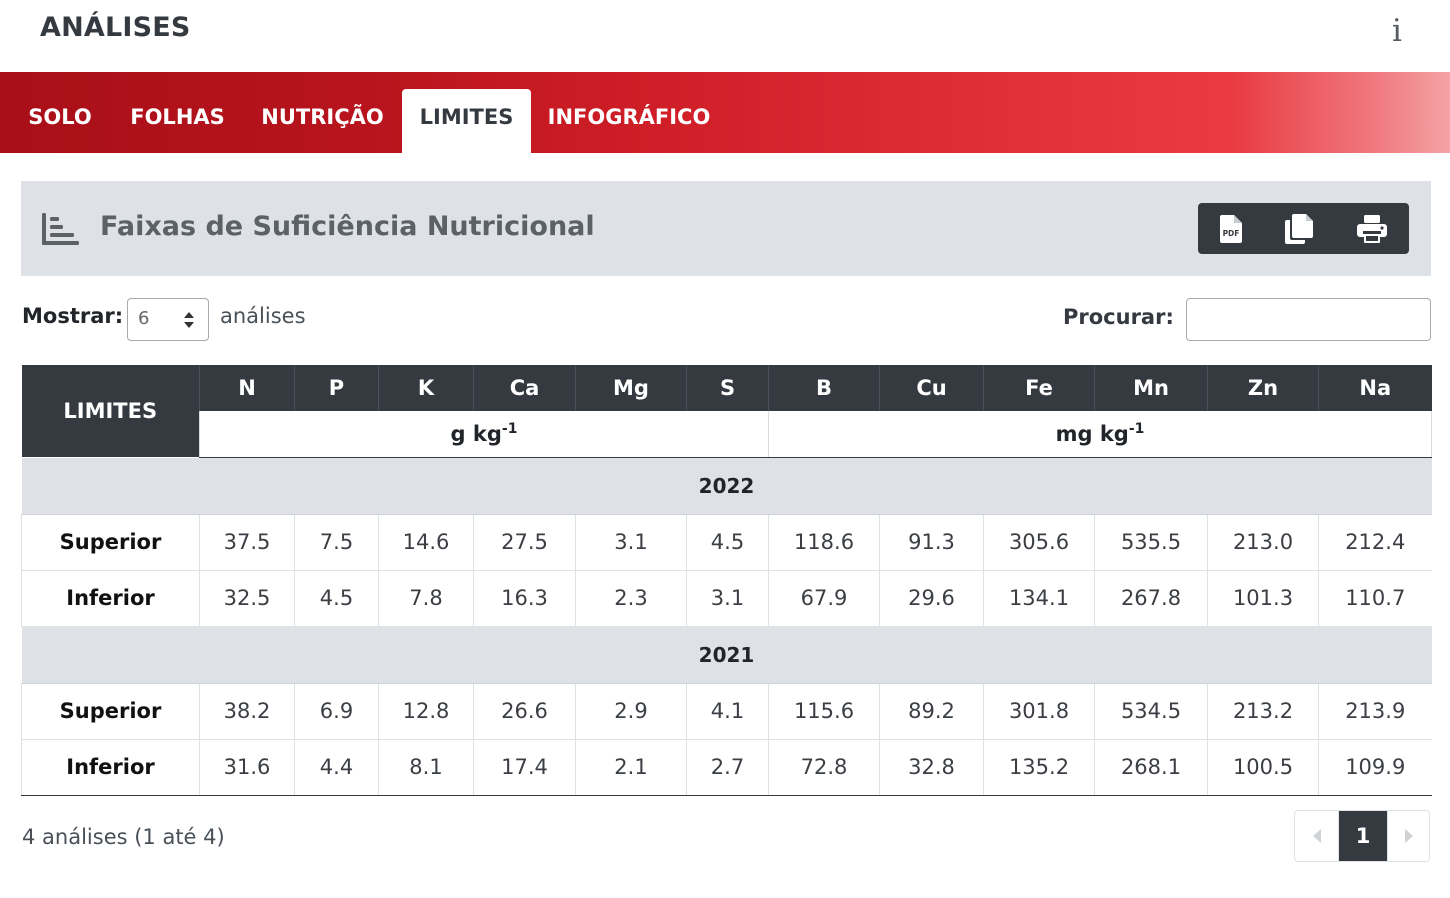 This screenshot has width=1450, height=898. What do you see at coordinates (123, 837) in the screenshot?
I see `table-info: 4 análises (1 até 4)` at bounding box center [123, 837].